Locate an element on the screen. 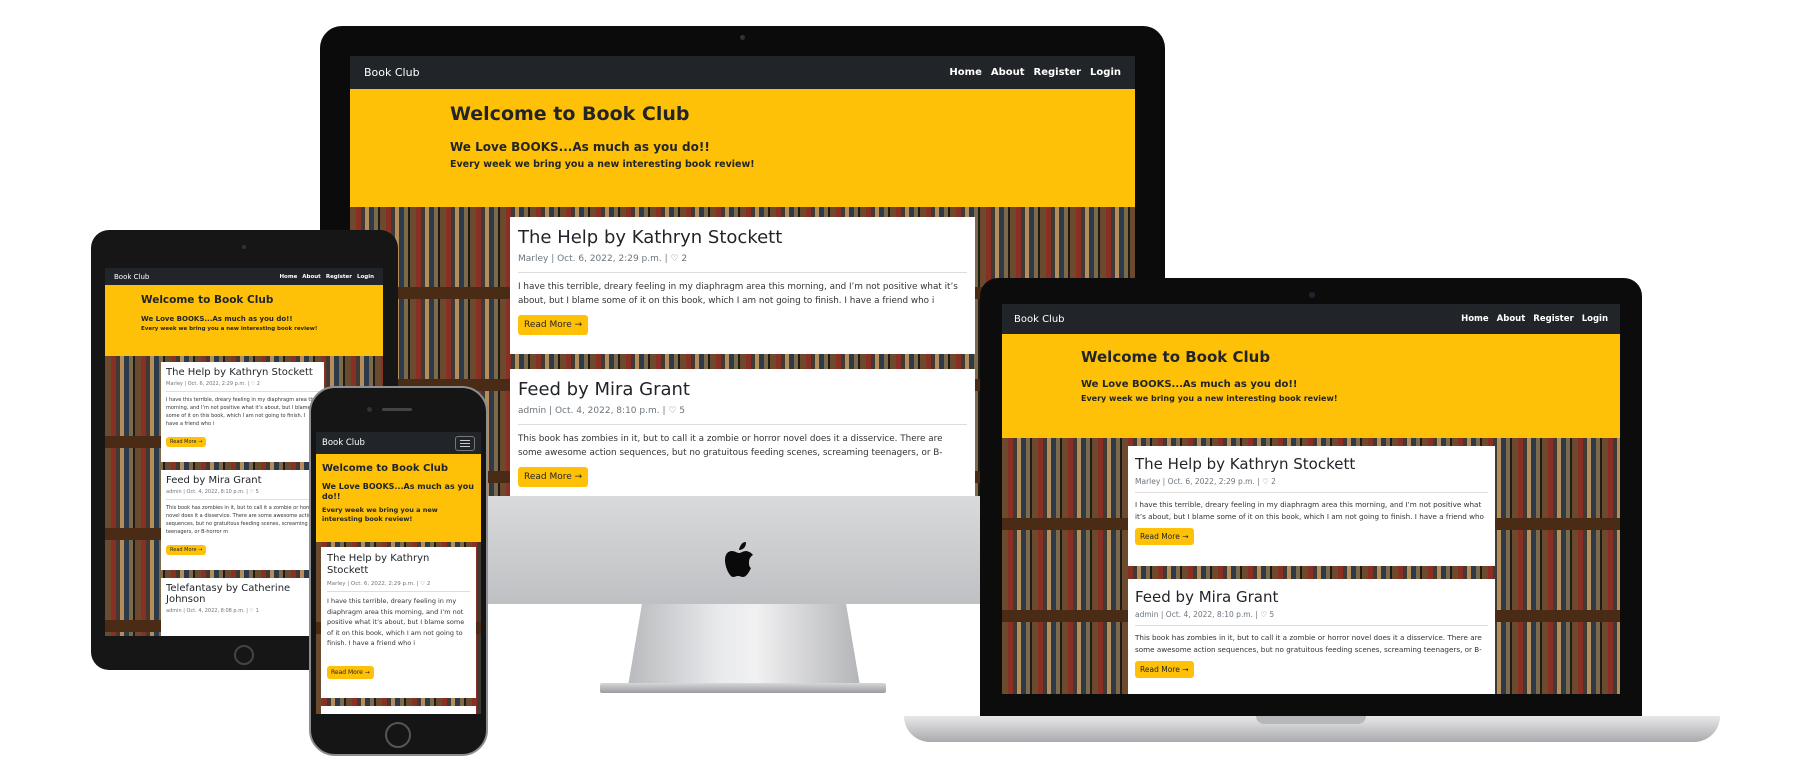 The image size is (1800, 760). phone-camera is located at coordinates (369, 409).